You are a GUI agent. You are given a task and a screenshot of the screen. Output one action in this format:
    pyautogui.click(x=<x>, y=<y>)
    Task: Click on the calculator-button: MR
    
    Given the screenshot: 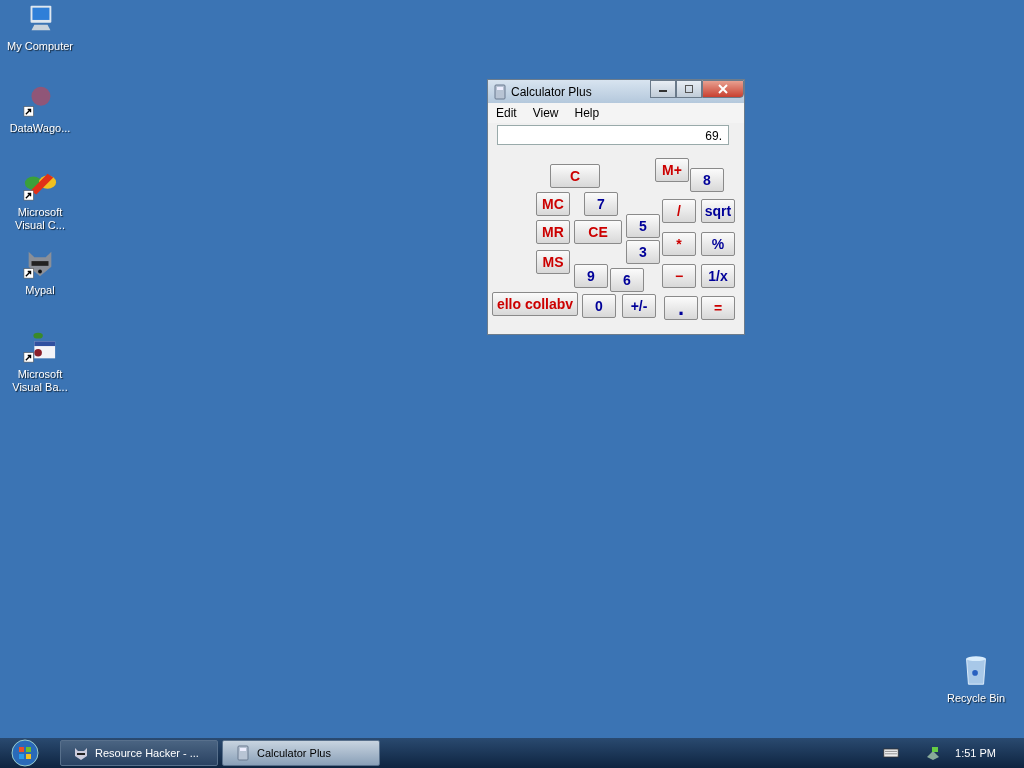 What is the action you would take?
    pyautogui.click(x=553, y=232)
    